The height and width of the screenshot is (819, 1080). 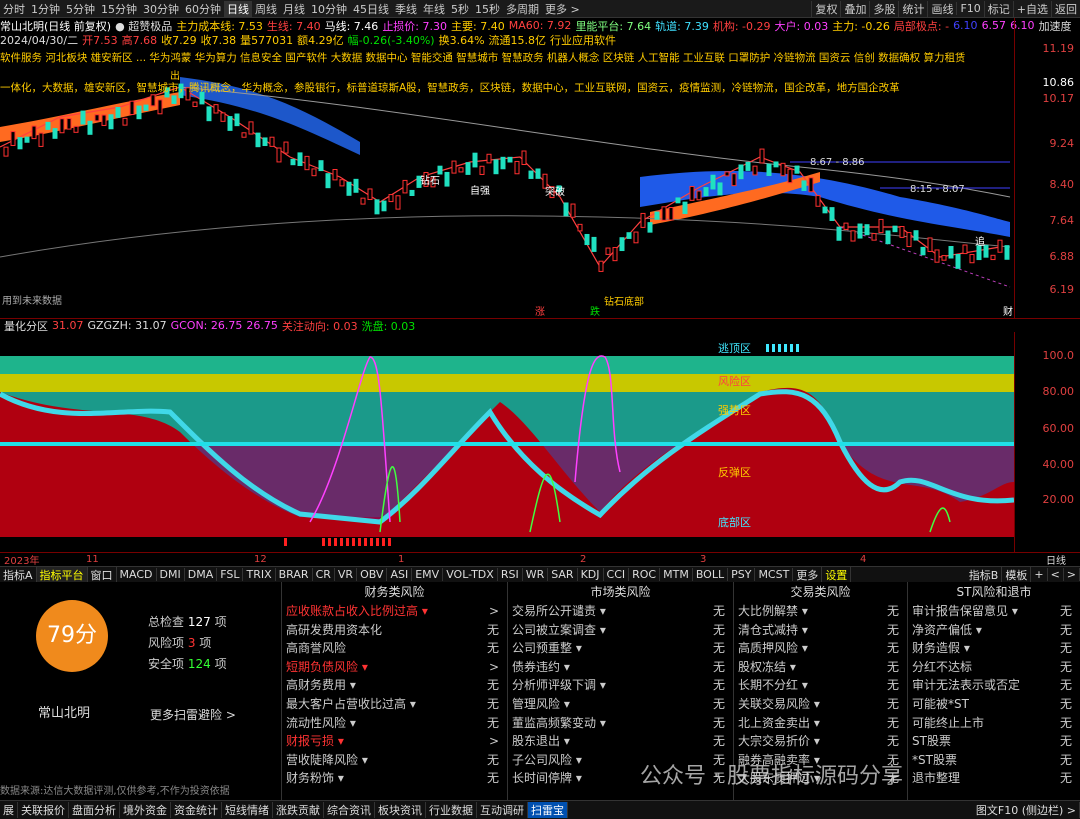 I want to click on period-tab-60min: 60分钟, so click(x=203, y=9).